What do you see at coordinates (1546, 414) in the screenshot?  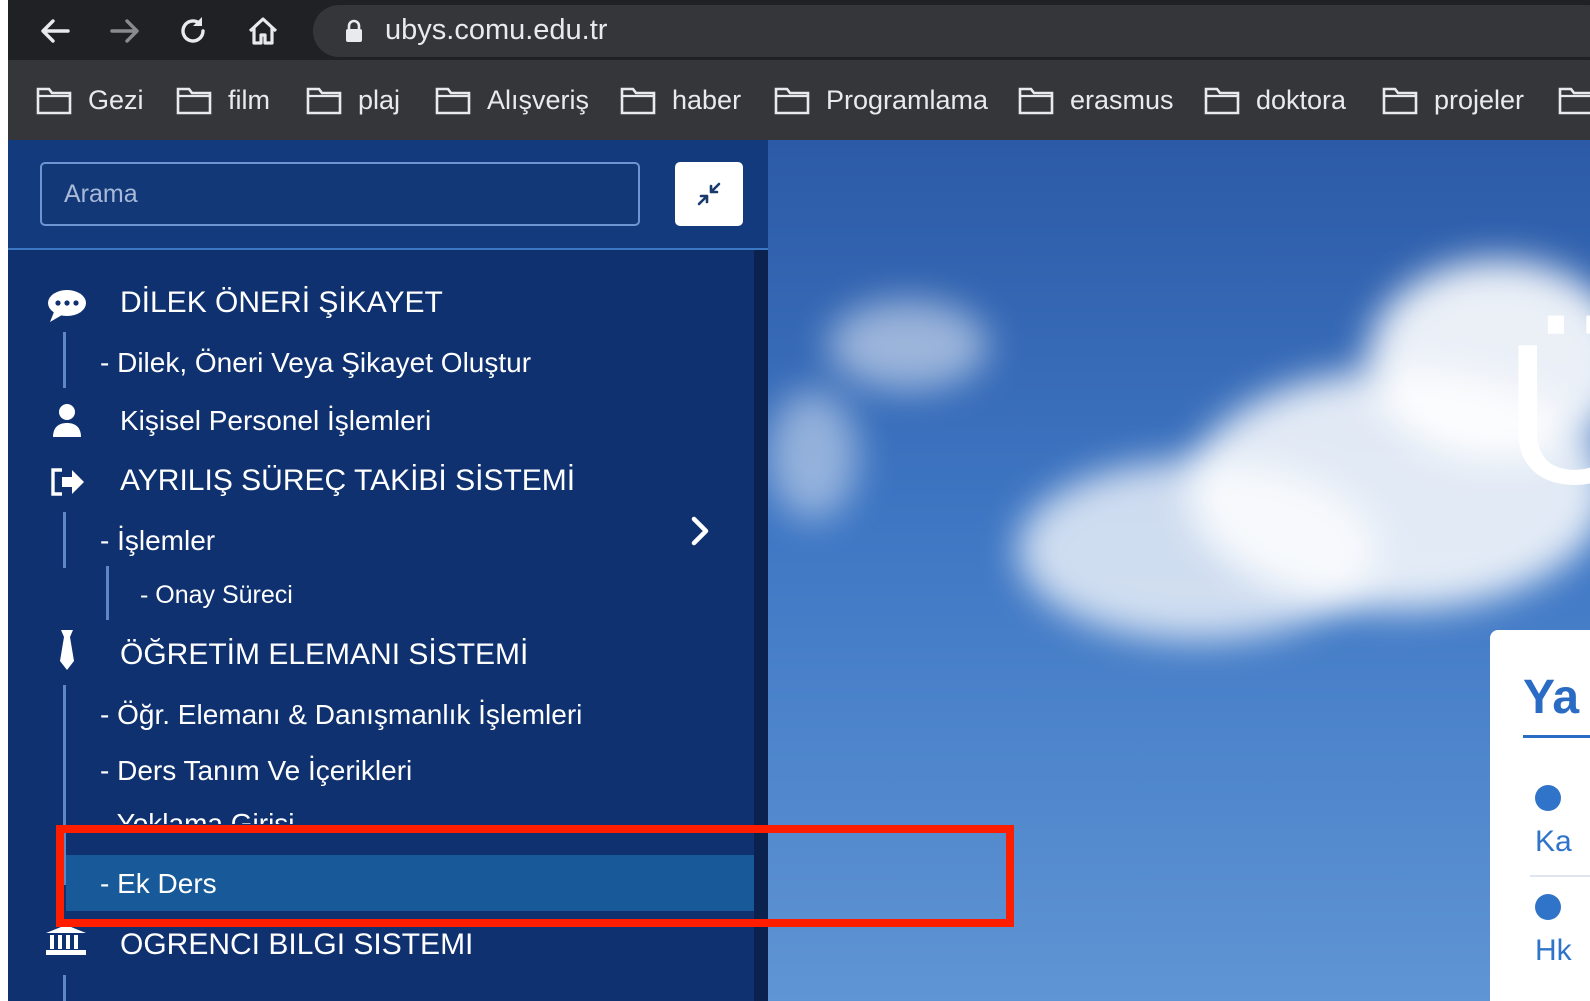 I see `logo-letter: Ü` at bounding box center [1546, 414].